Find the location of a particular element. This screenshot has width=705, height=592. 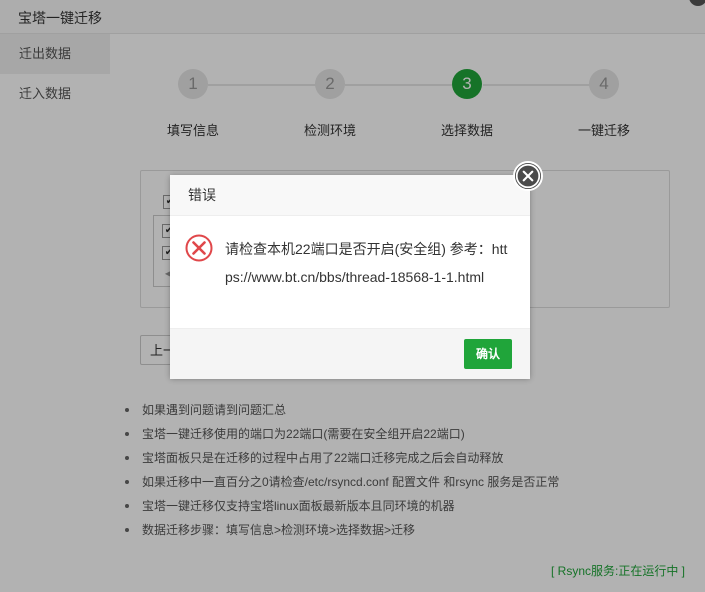

dialog-footer: 确认 is located at coordinates (350, 353).